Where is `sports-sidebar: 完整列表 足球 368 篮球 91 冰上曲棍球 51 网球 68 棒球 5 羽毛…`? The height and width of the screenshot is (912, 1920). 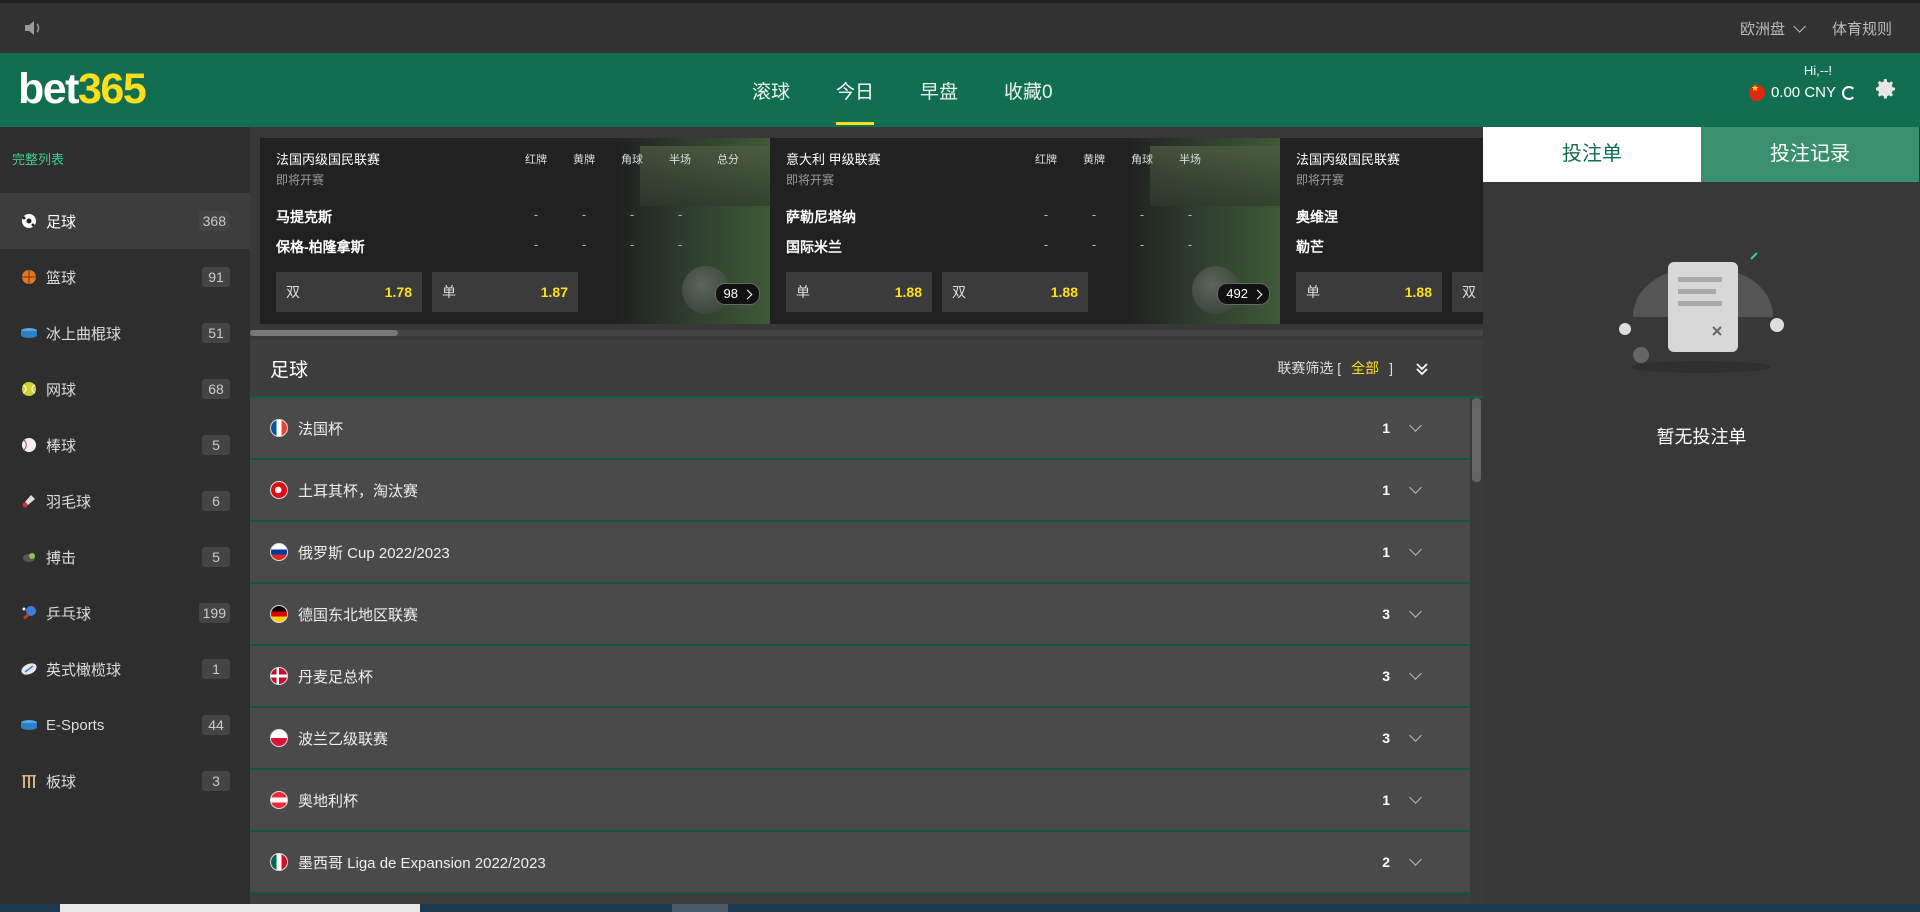 sports-sidebar: 完整列表 足球 368 篮球 91 冰上曲棍球 51 网球 68 棒球 5 羽毛… is located at coordinates (125, 519).